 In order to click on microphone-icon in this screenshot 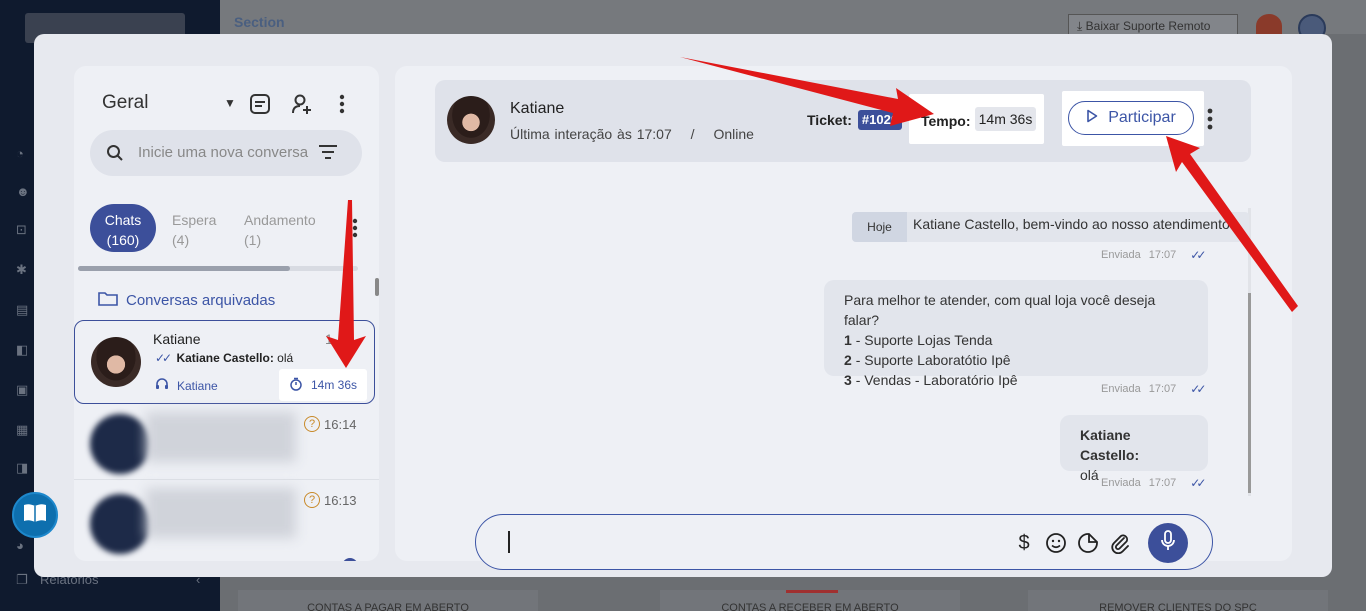, I will do `click(1168, 543)`.